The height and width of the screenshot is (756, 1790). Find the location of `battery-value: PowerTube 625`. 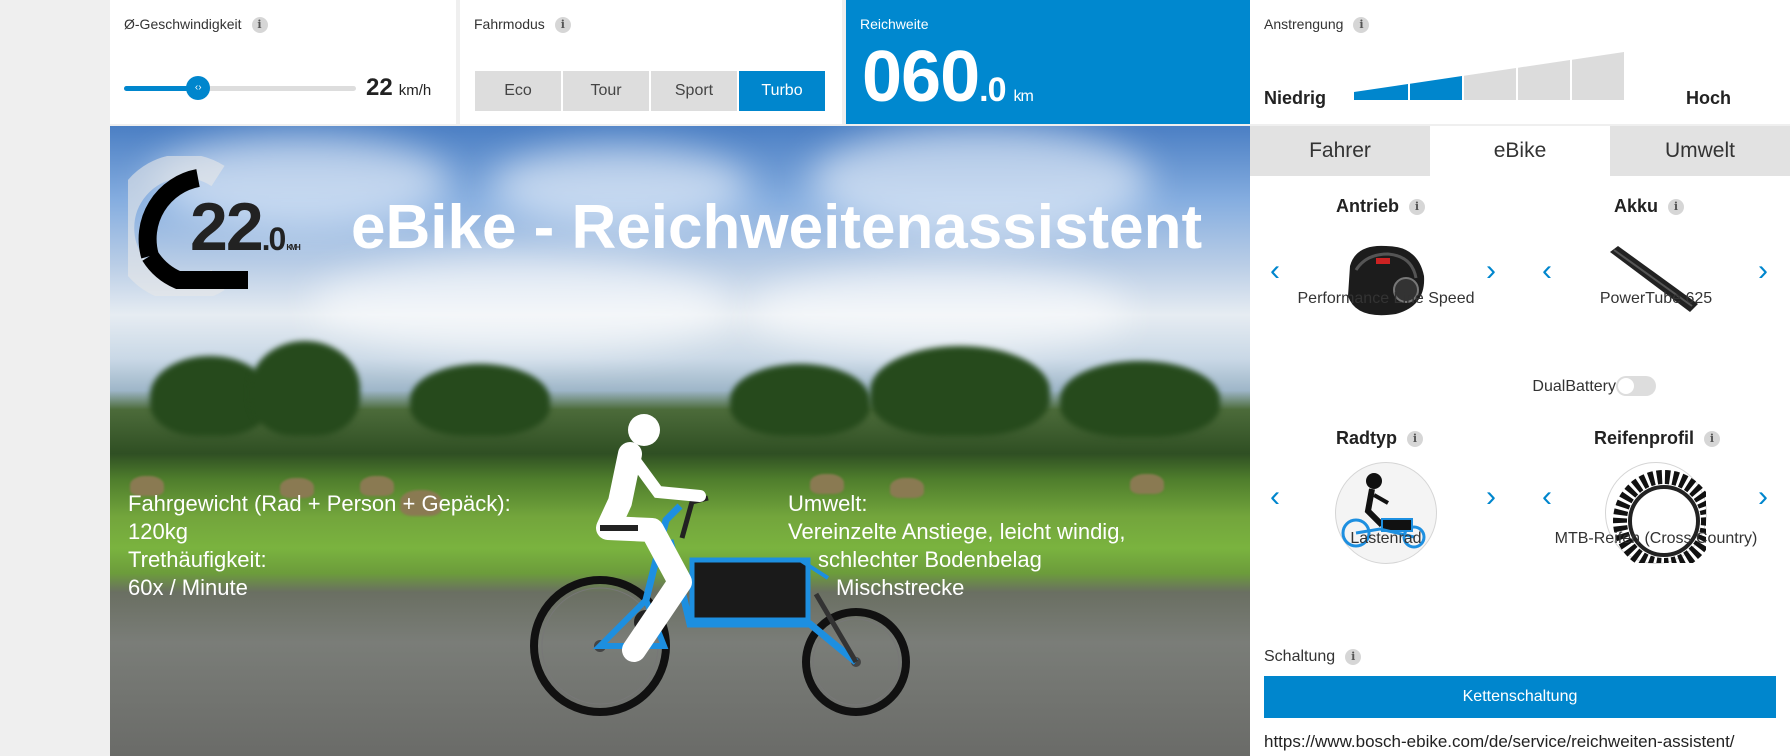

battery-value: PowerTube 625 is located at coordinates (1656, 298).